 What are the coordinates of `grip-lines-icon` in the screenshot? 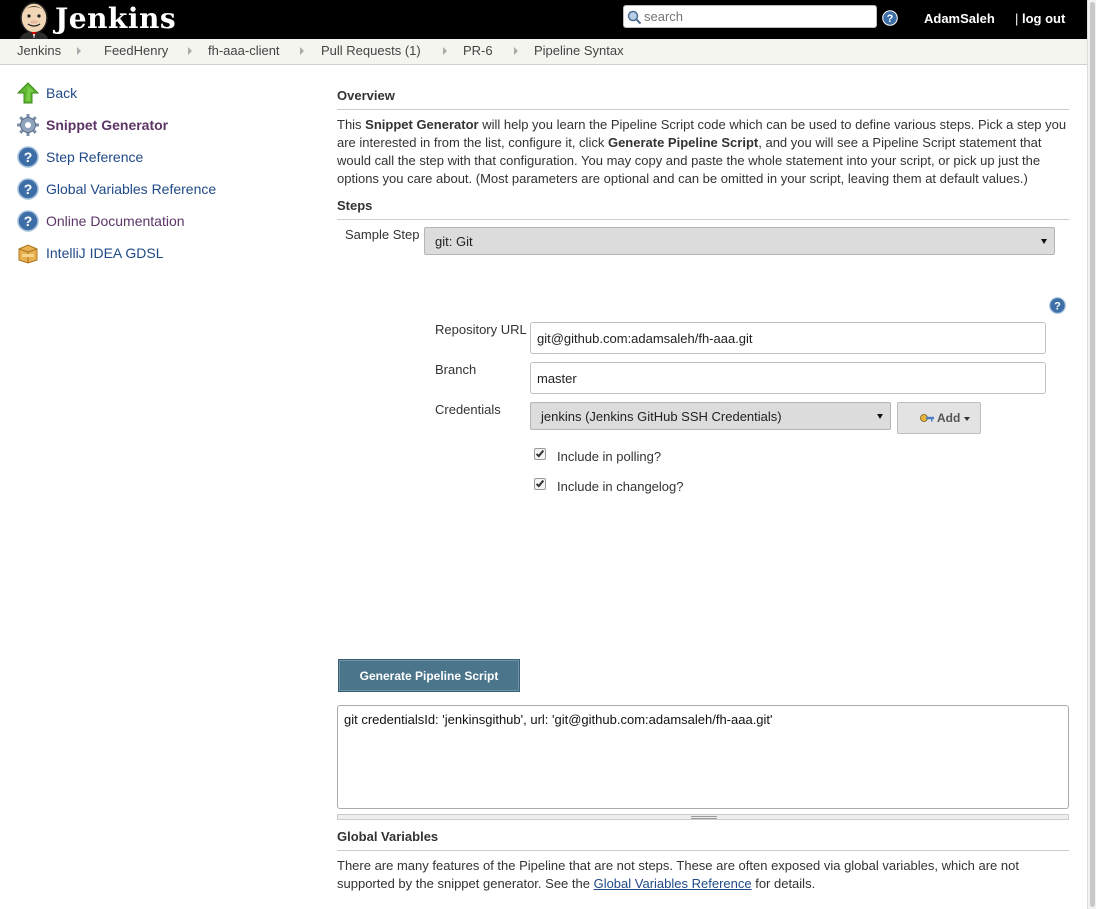 It's located at (704, 817).